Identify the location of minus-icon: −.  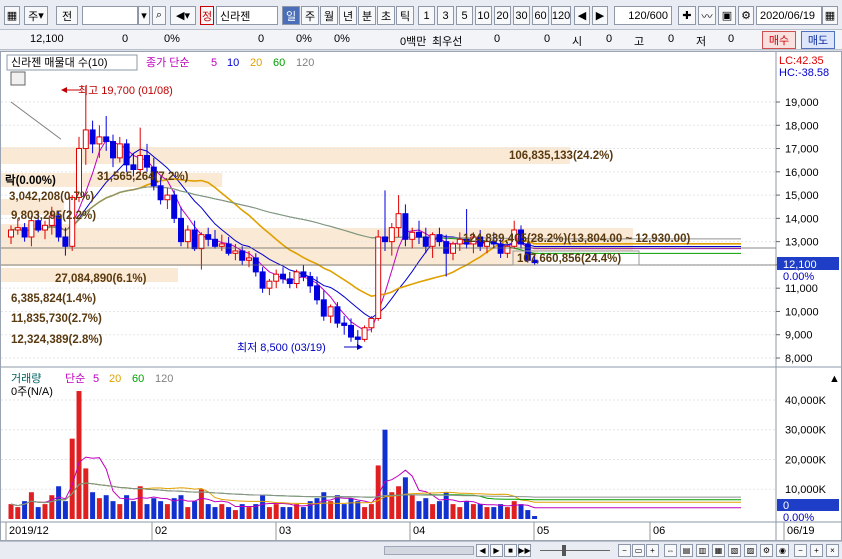
(800, 550).